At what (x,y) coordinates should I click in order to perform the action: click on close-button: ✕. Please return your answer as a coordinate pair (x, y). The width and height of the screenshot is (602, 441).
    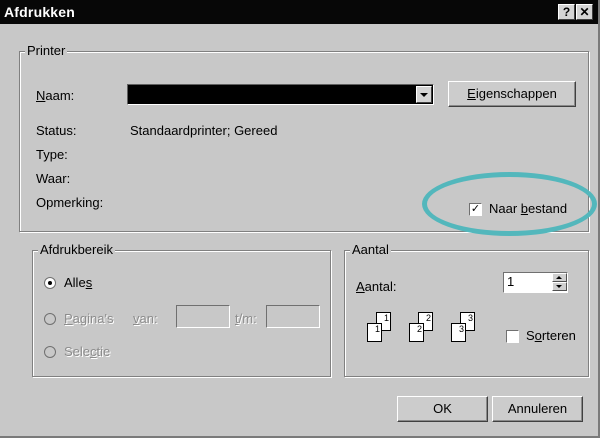
    Looking at the image, I should click on (584, 12).